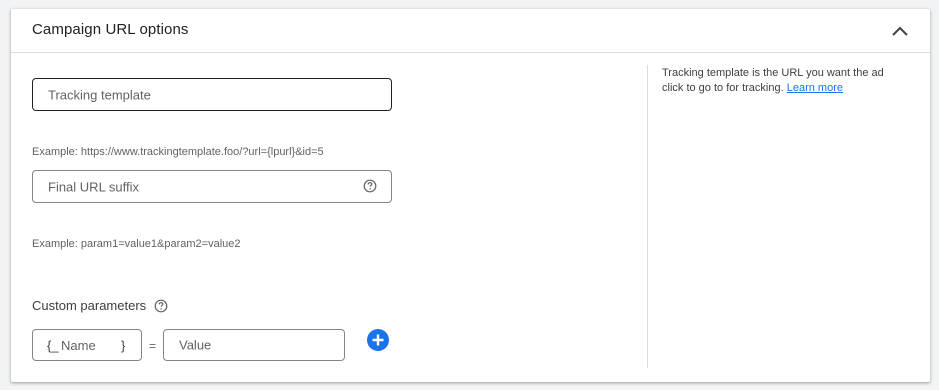 The width and height of the screenshot is (939, 390). What do you see at coordinates (123, 345) in the screenshot?
I see `name-close-brace: }` at bounding box center [123, 345].